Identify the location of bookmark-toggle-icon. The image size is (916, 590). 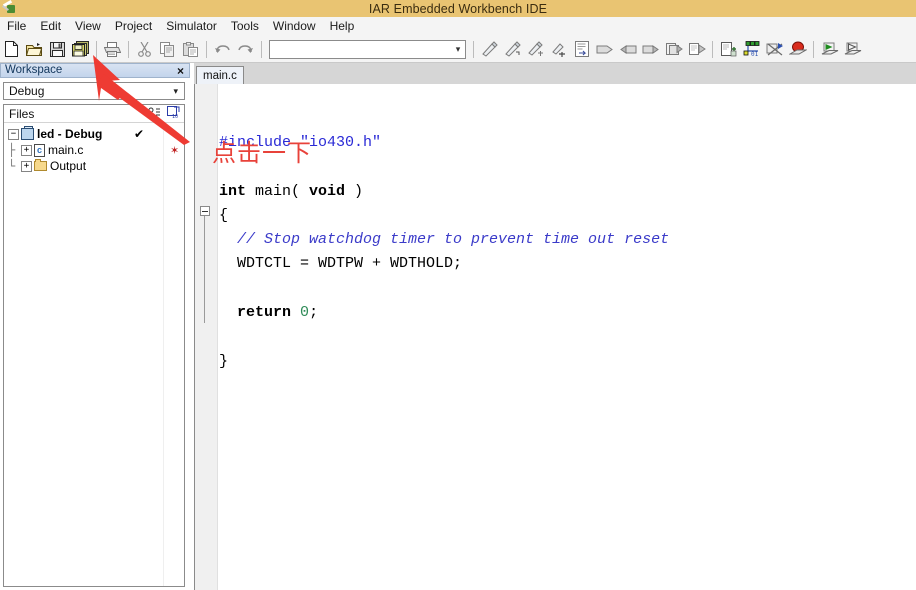
(604, 49).